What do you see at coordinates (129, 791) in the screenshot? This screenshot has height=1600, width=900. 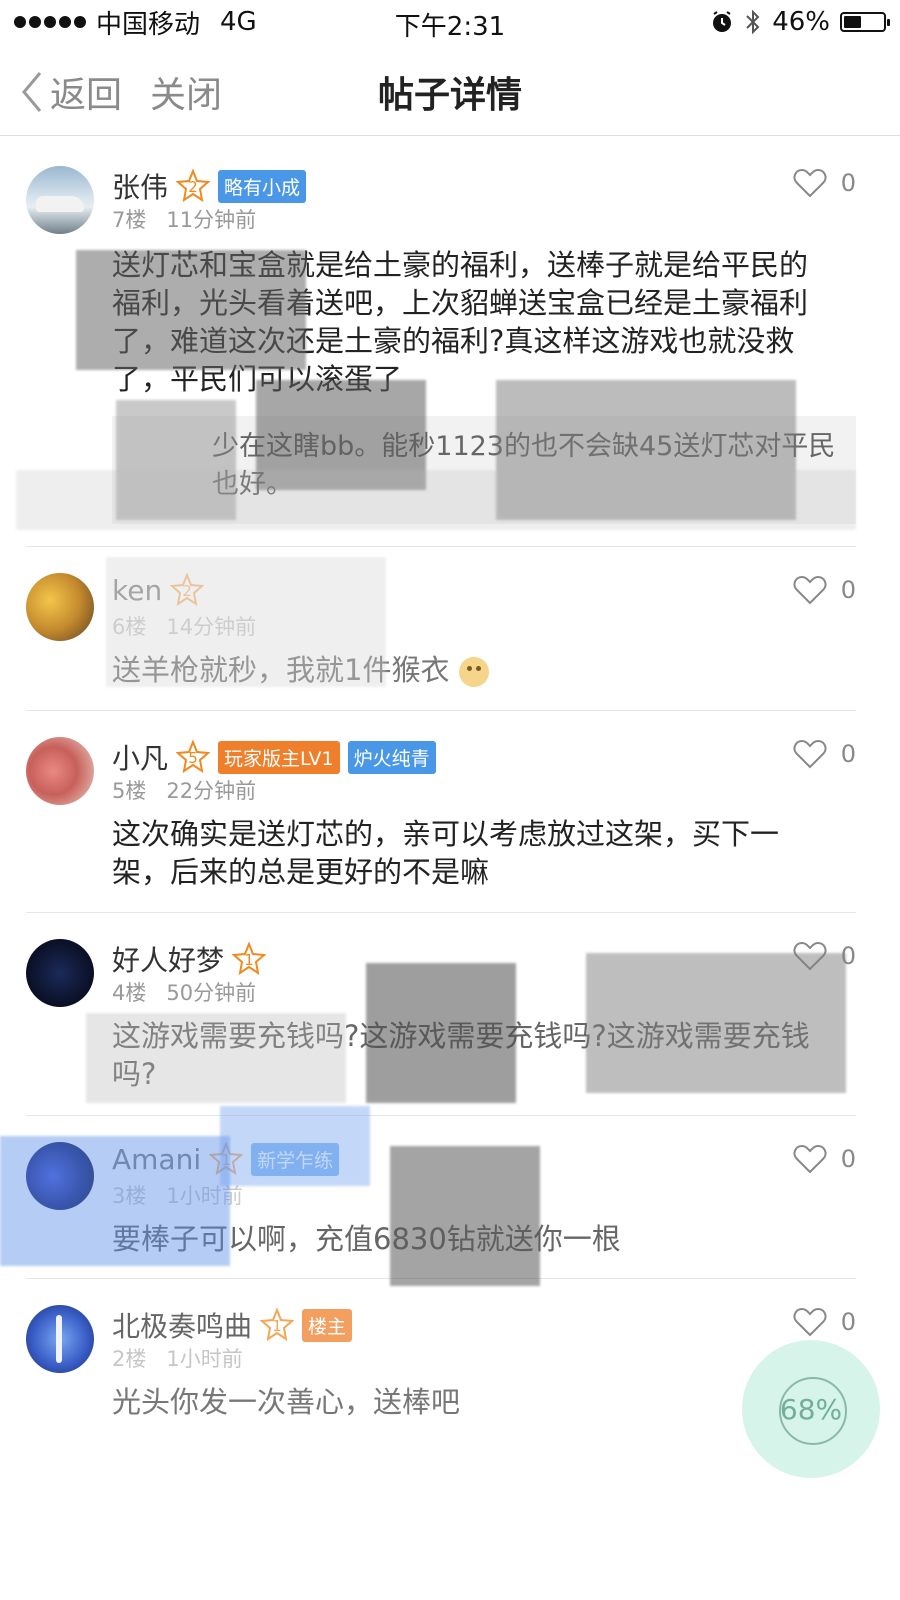 I see `floor-number: 5楼` at bounding box center [129, 791].